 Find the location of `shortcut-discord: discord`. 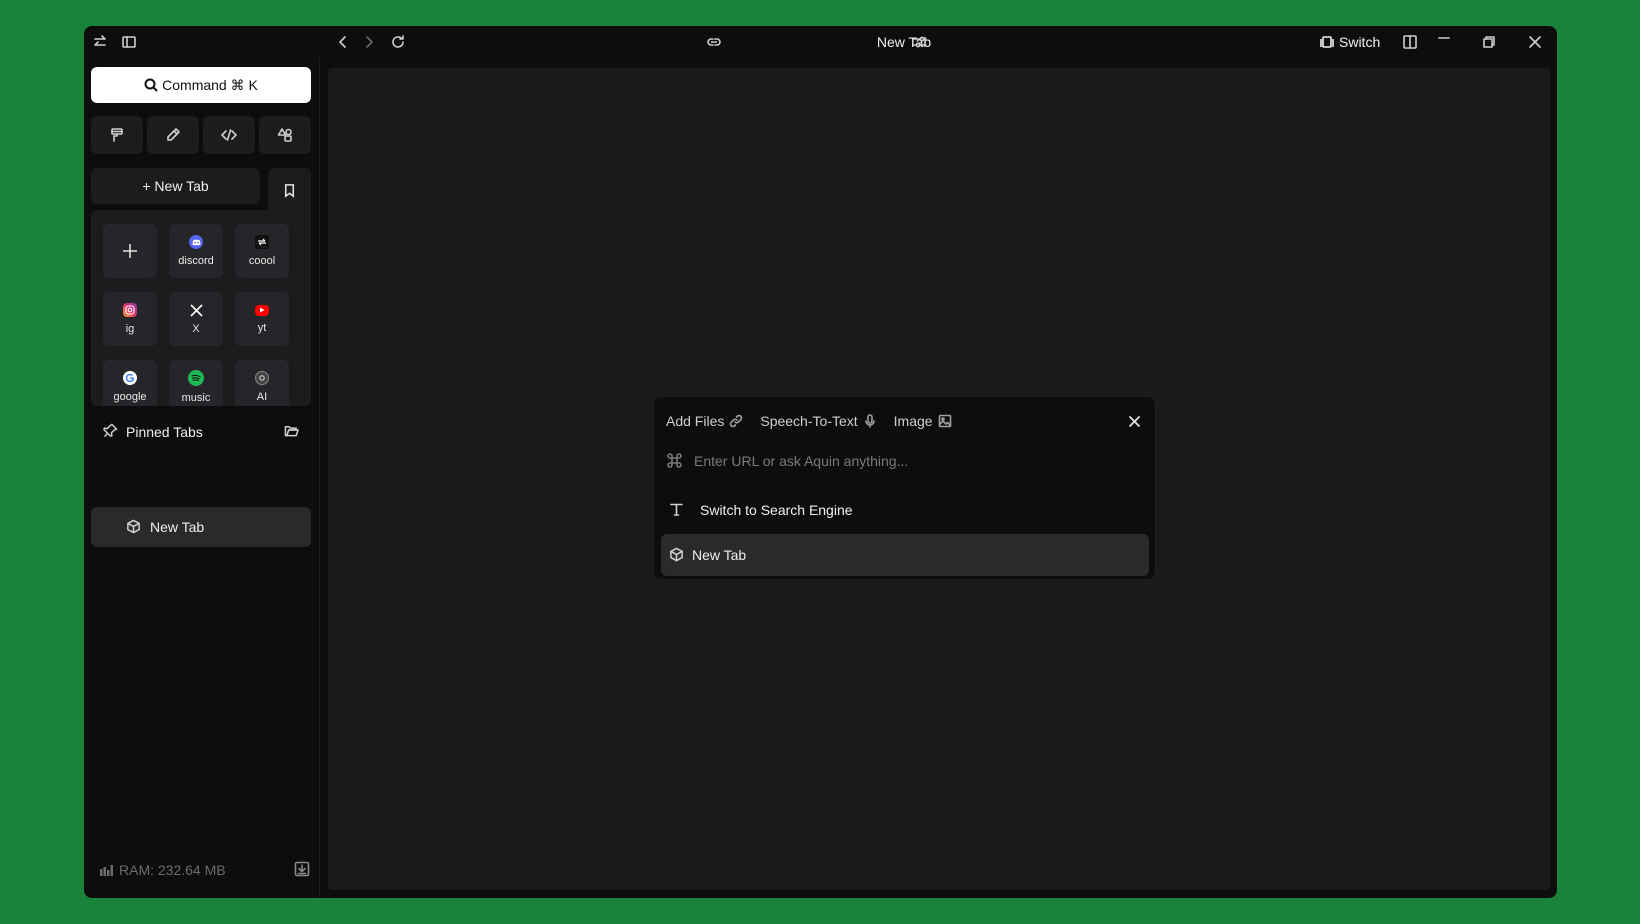

shortcut-discord: discord is located at coordinates (196, 251).